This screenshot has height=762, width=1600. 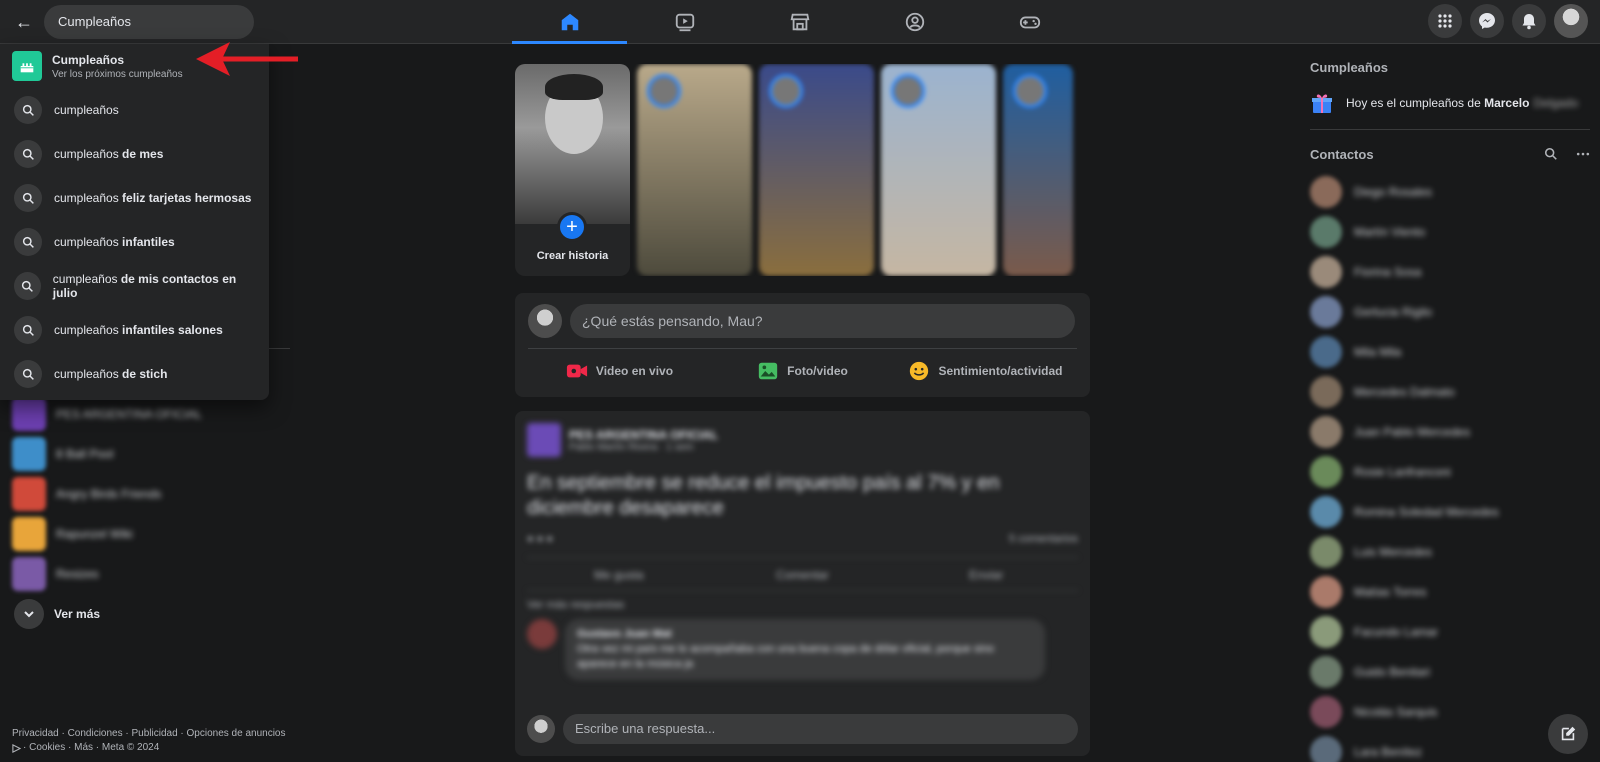 What do you see at coordinates (631, 447) in the screenshot?
I see `post-subtitle: Pablo Martín Rivera · 1 sem` at bounding box center [631, 447].